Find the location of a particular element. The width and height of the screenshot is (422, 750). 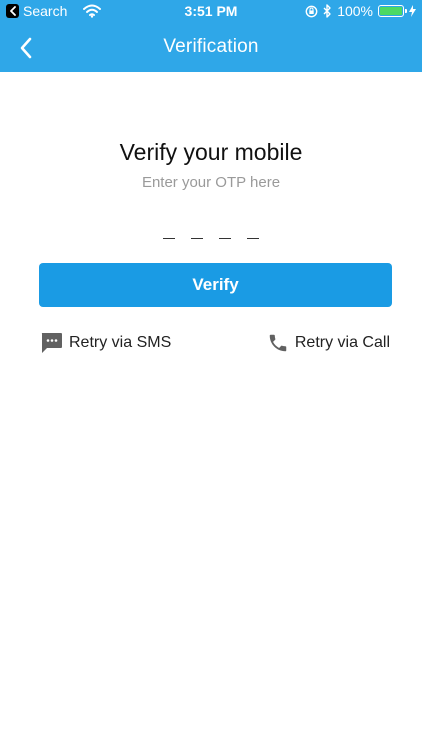

message-bubble-icon is located at coordinates (51, 343).